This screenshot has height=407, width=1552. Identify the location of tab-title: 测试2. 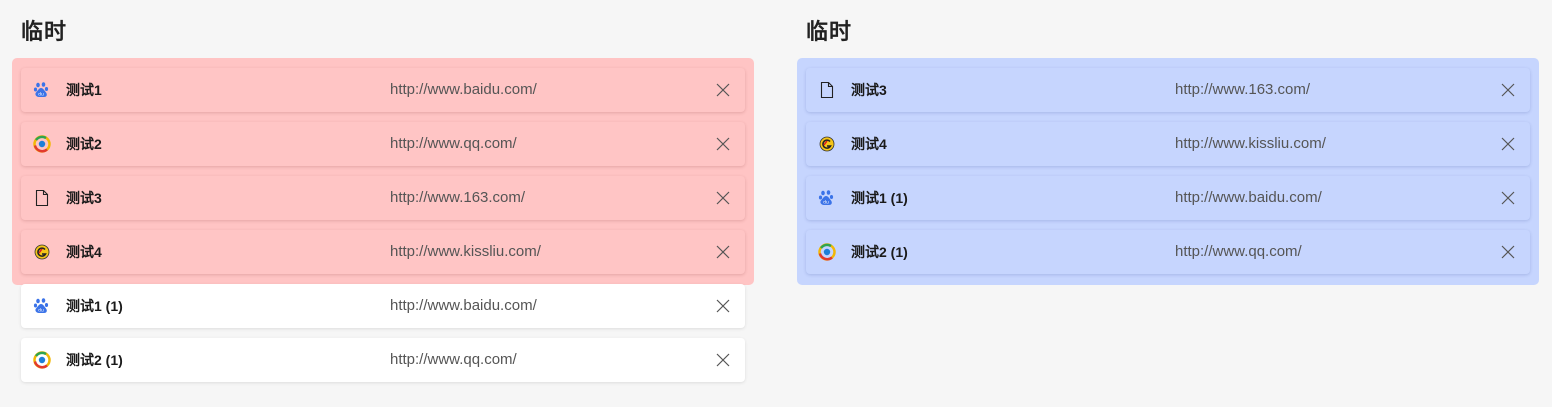
(84, 144).